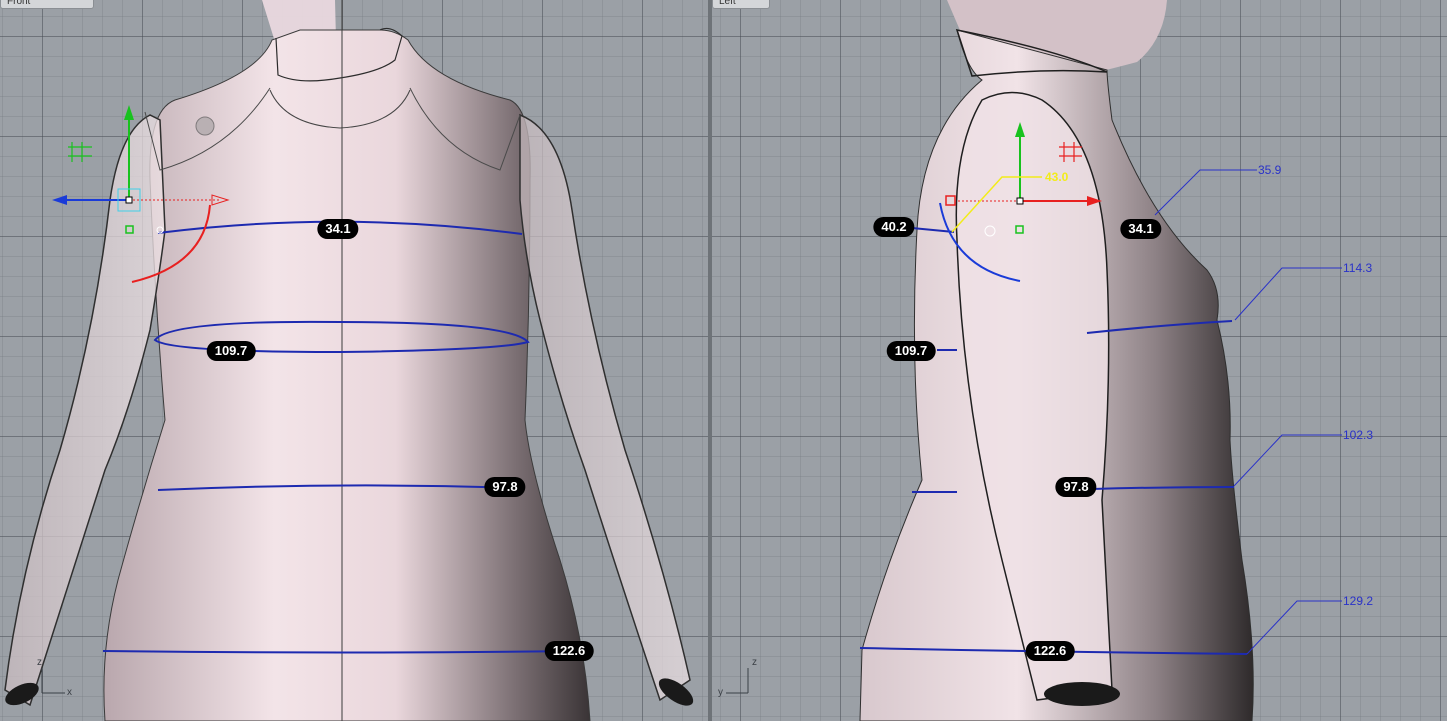 The height and width of the screenshot is (721, 1447). What do you see at coordinates (80, 152) in the screenshot?
I see `gumball-plane-icon` at bounding box center [80, 152].